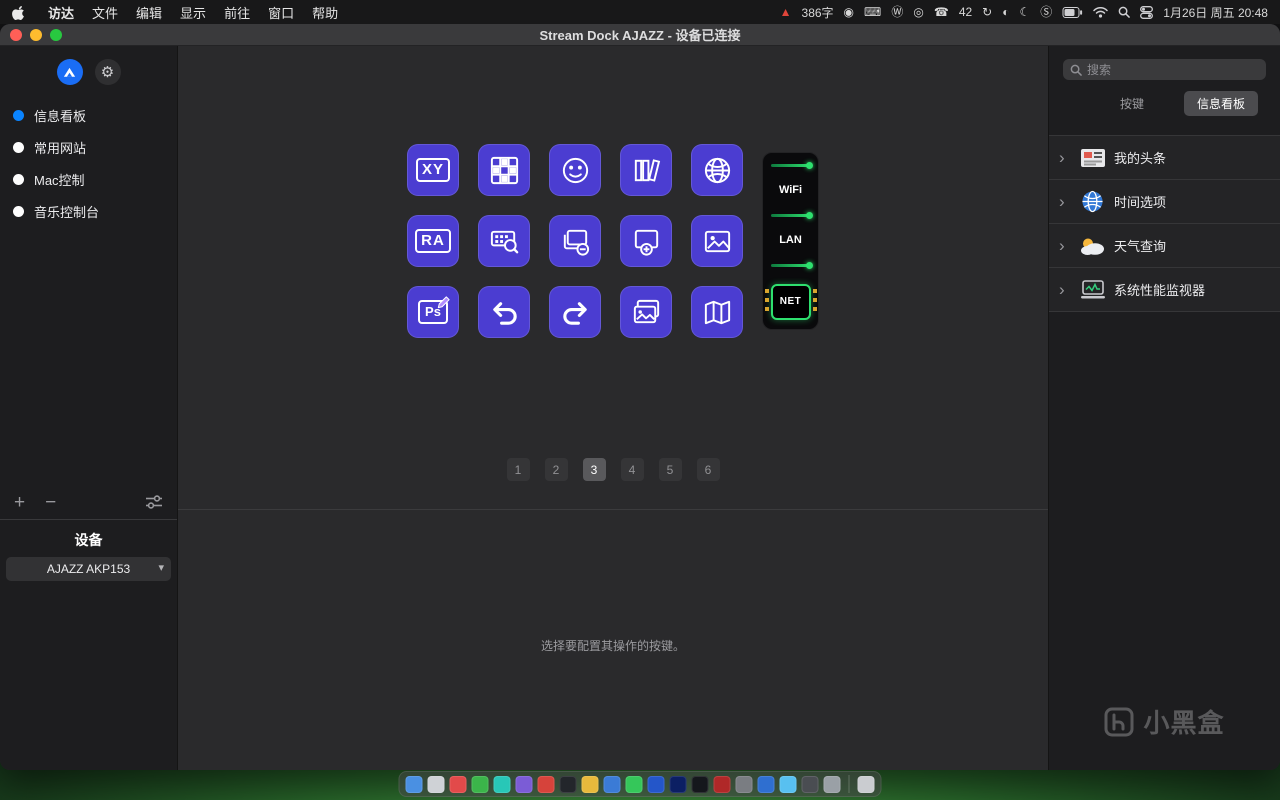 Image resolution: width=1280 pixels, height=800 pixels. What do you see at coordinates (56, 35) in the screenshot?
I see `zoom-button` at bounding box center [56, 35].